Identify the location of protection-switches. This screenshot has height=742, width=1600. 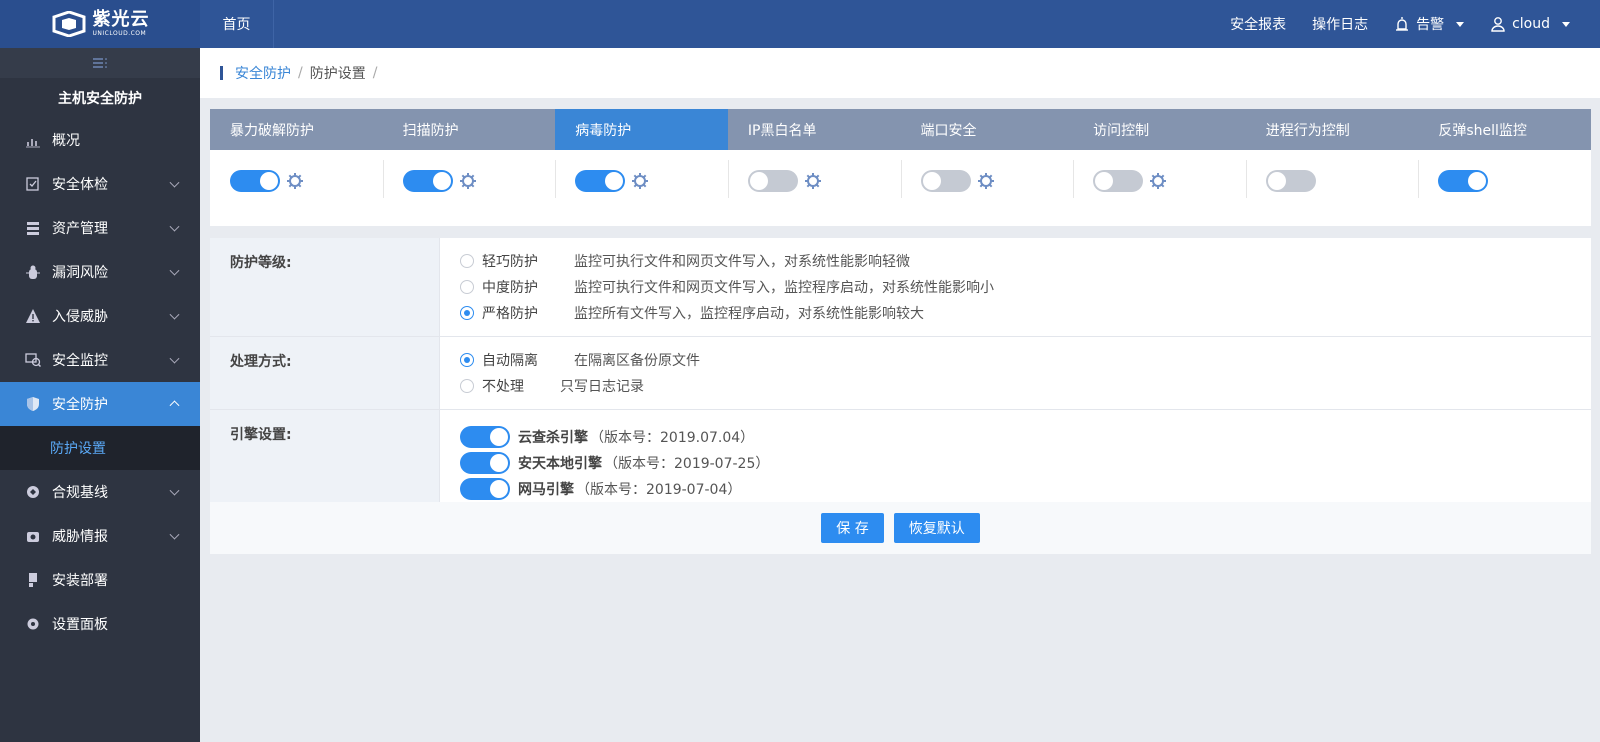
(900, 188).